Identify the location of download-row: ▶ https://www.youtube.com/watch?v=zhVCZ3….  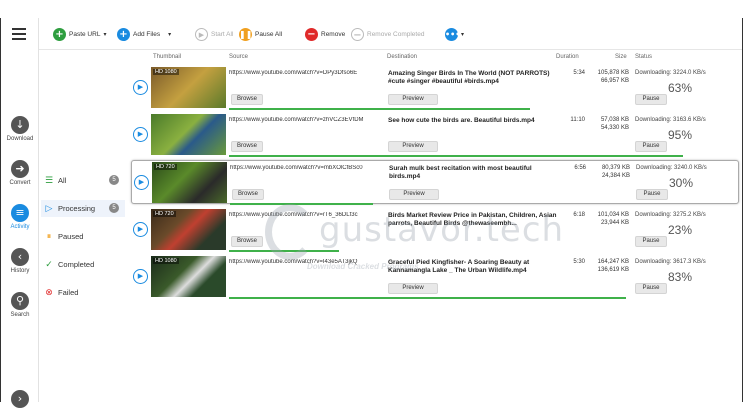
(435, 135).